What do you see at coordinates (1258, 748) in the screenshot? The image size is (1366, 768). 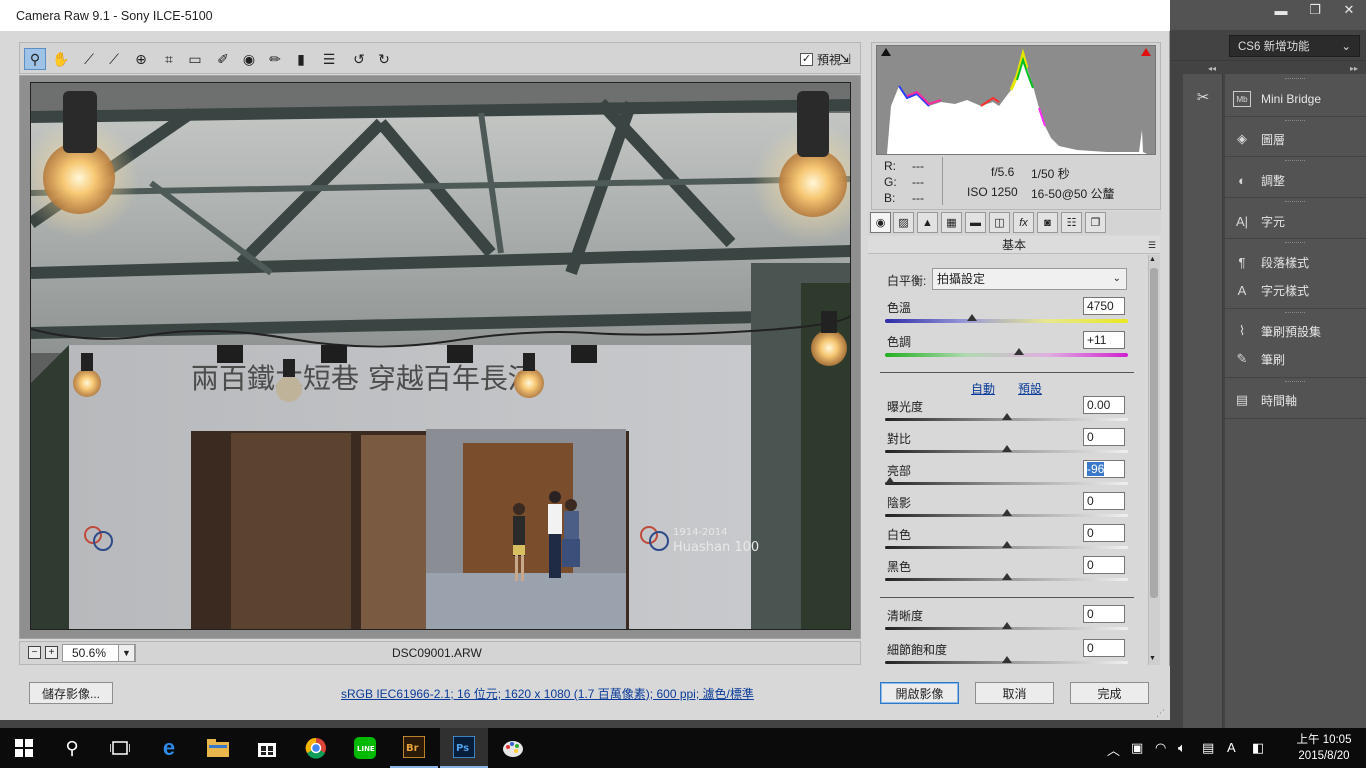 I see `keyboard-icon: ◧` at bounding box center [1258, 748].